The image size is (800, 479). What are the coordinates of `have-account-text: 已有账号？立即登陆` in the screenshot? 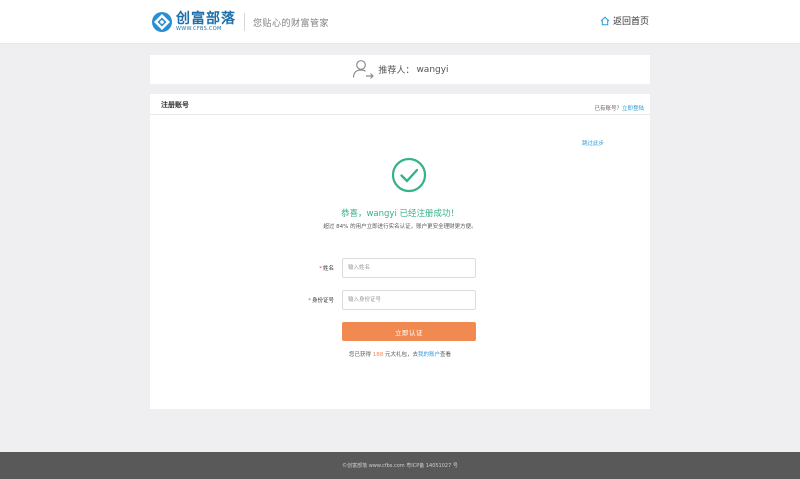 It's located at (619, 108).